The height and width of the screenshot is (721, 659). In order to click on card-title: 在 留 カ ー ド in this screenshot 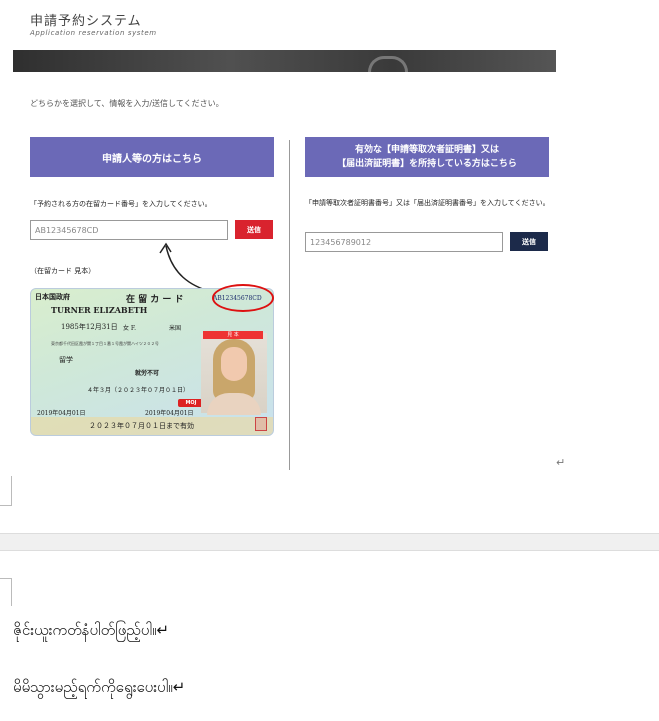, I will do `click(155, 300)`.